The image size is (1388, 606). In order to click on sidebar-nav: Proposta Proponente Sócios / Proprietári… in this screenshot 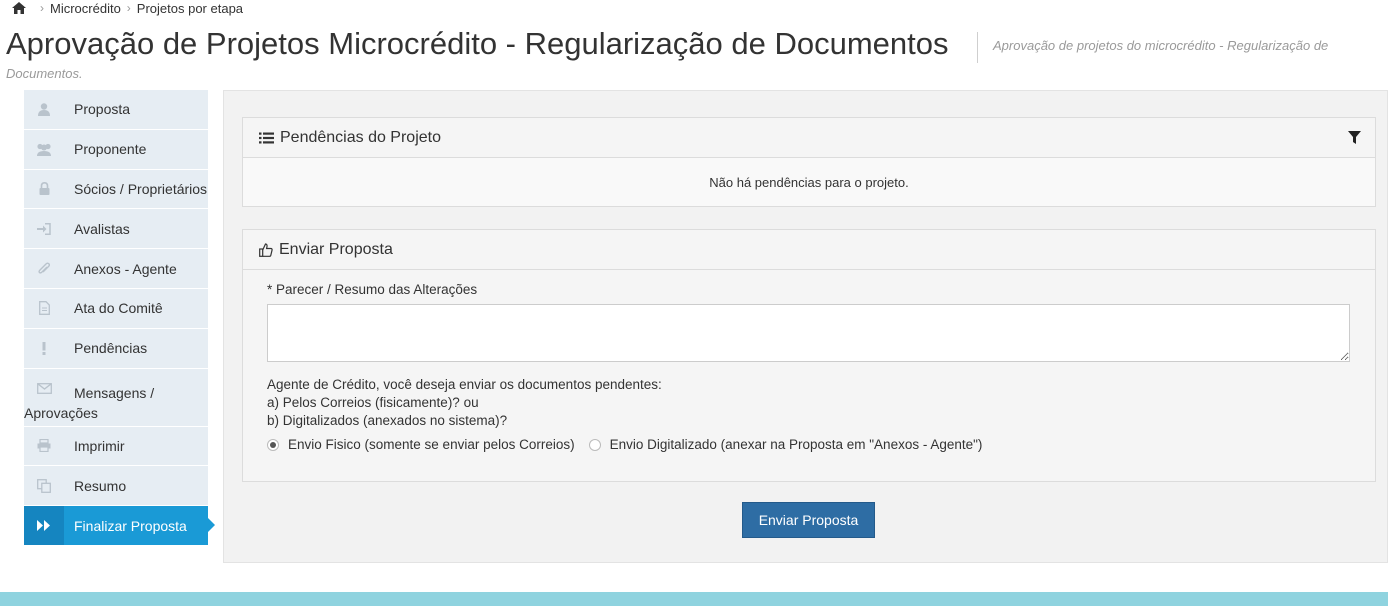, I will do `click(119, 318)`.